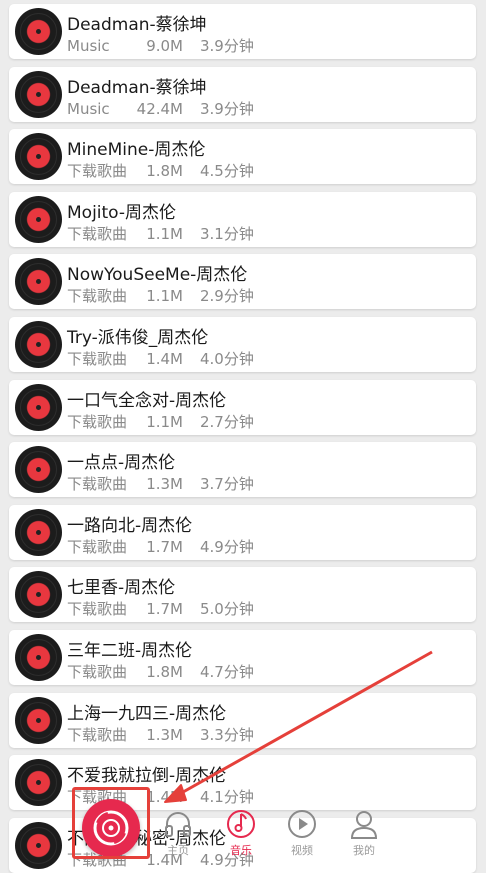 The image size is (486, 873). What do you see at coordinates (242, 31) in the screenshot?
I see `song-item: Deadman-蔡徐坤 Music 9.0M 3.9分钟` at bounding box center [242, 31].